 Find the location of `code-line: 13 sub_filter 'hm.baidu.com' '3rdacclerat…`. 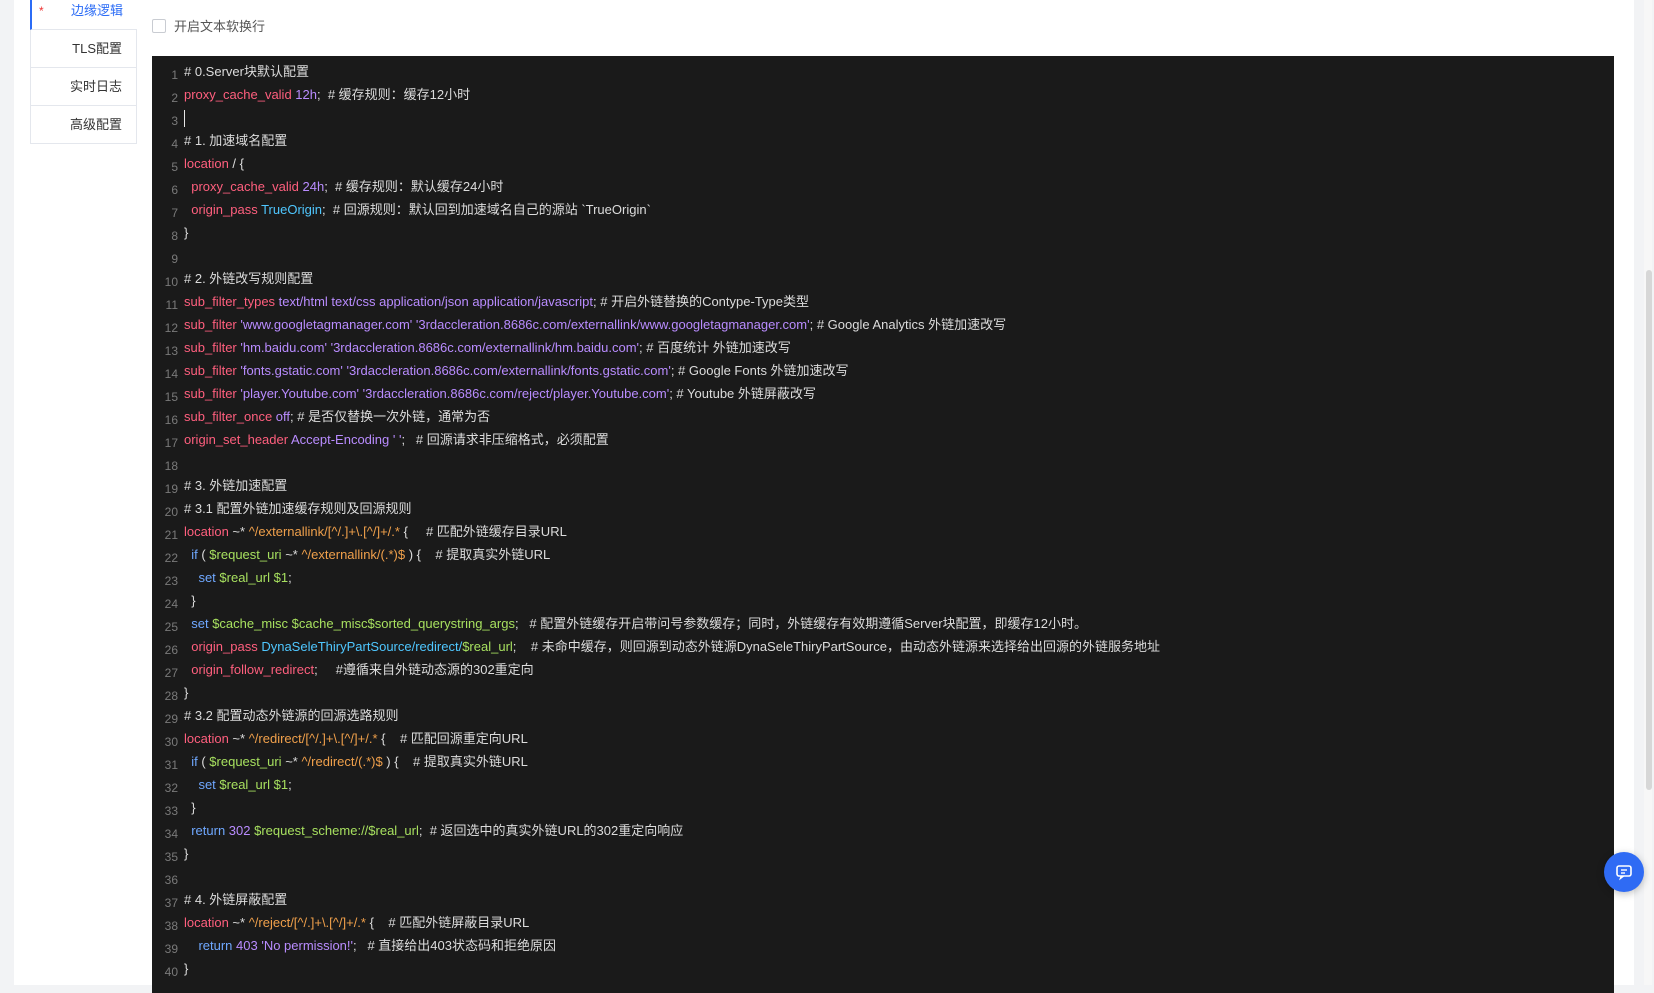

code-line: 13 sub_filter 'hm.baidu.com' '3rdacclerat… is located at coordinates (883, 347).